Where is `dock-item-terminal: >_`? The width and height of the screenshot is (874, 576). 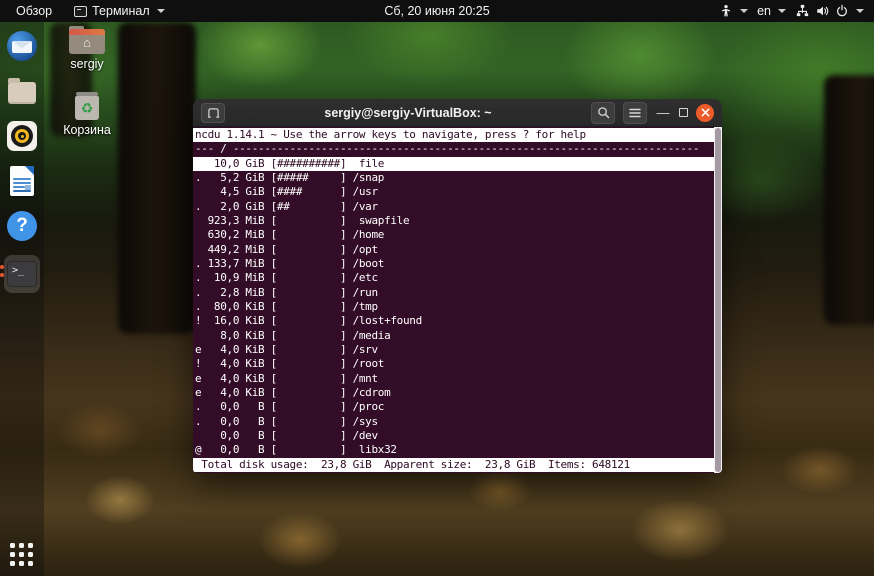 dock-item-terminal: >_ is located at coordinates (20, 274).